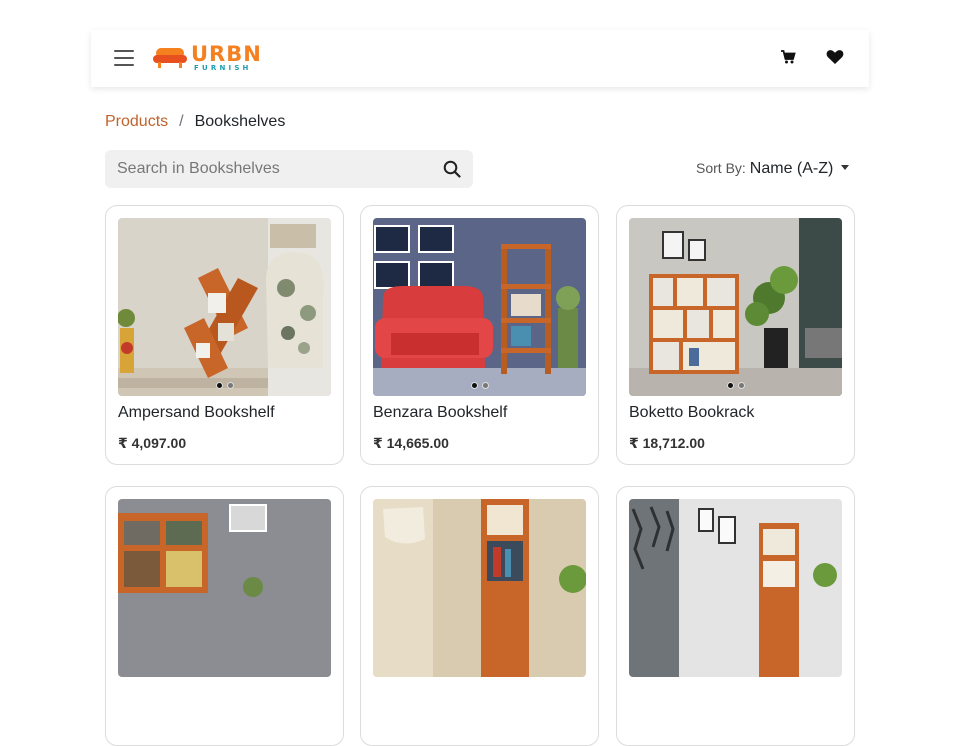  I want to click on product-price: ₹ 14,665.00, so click(411, 443).